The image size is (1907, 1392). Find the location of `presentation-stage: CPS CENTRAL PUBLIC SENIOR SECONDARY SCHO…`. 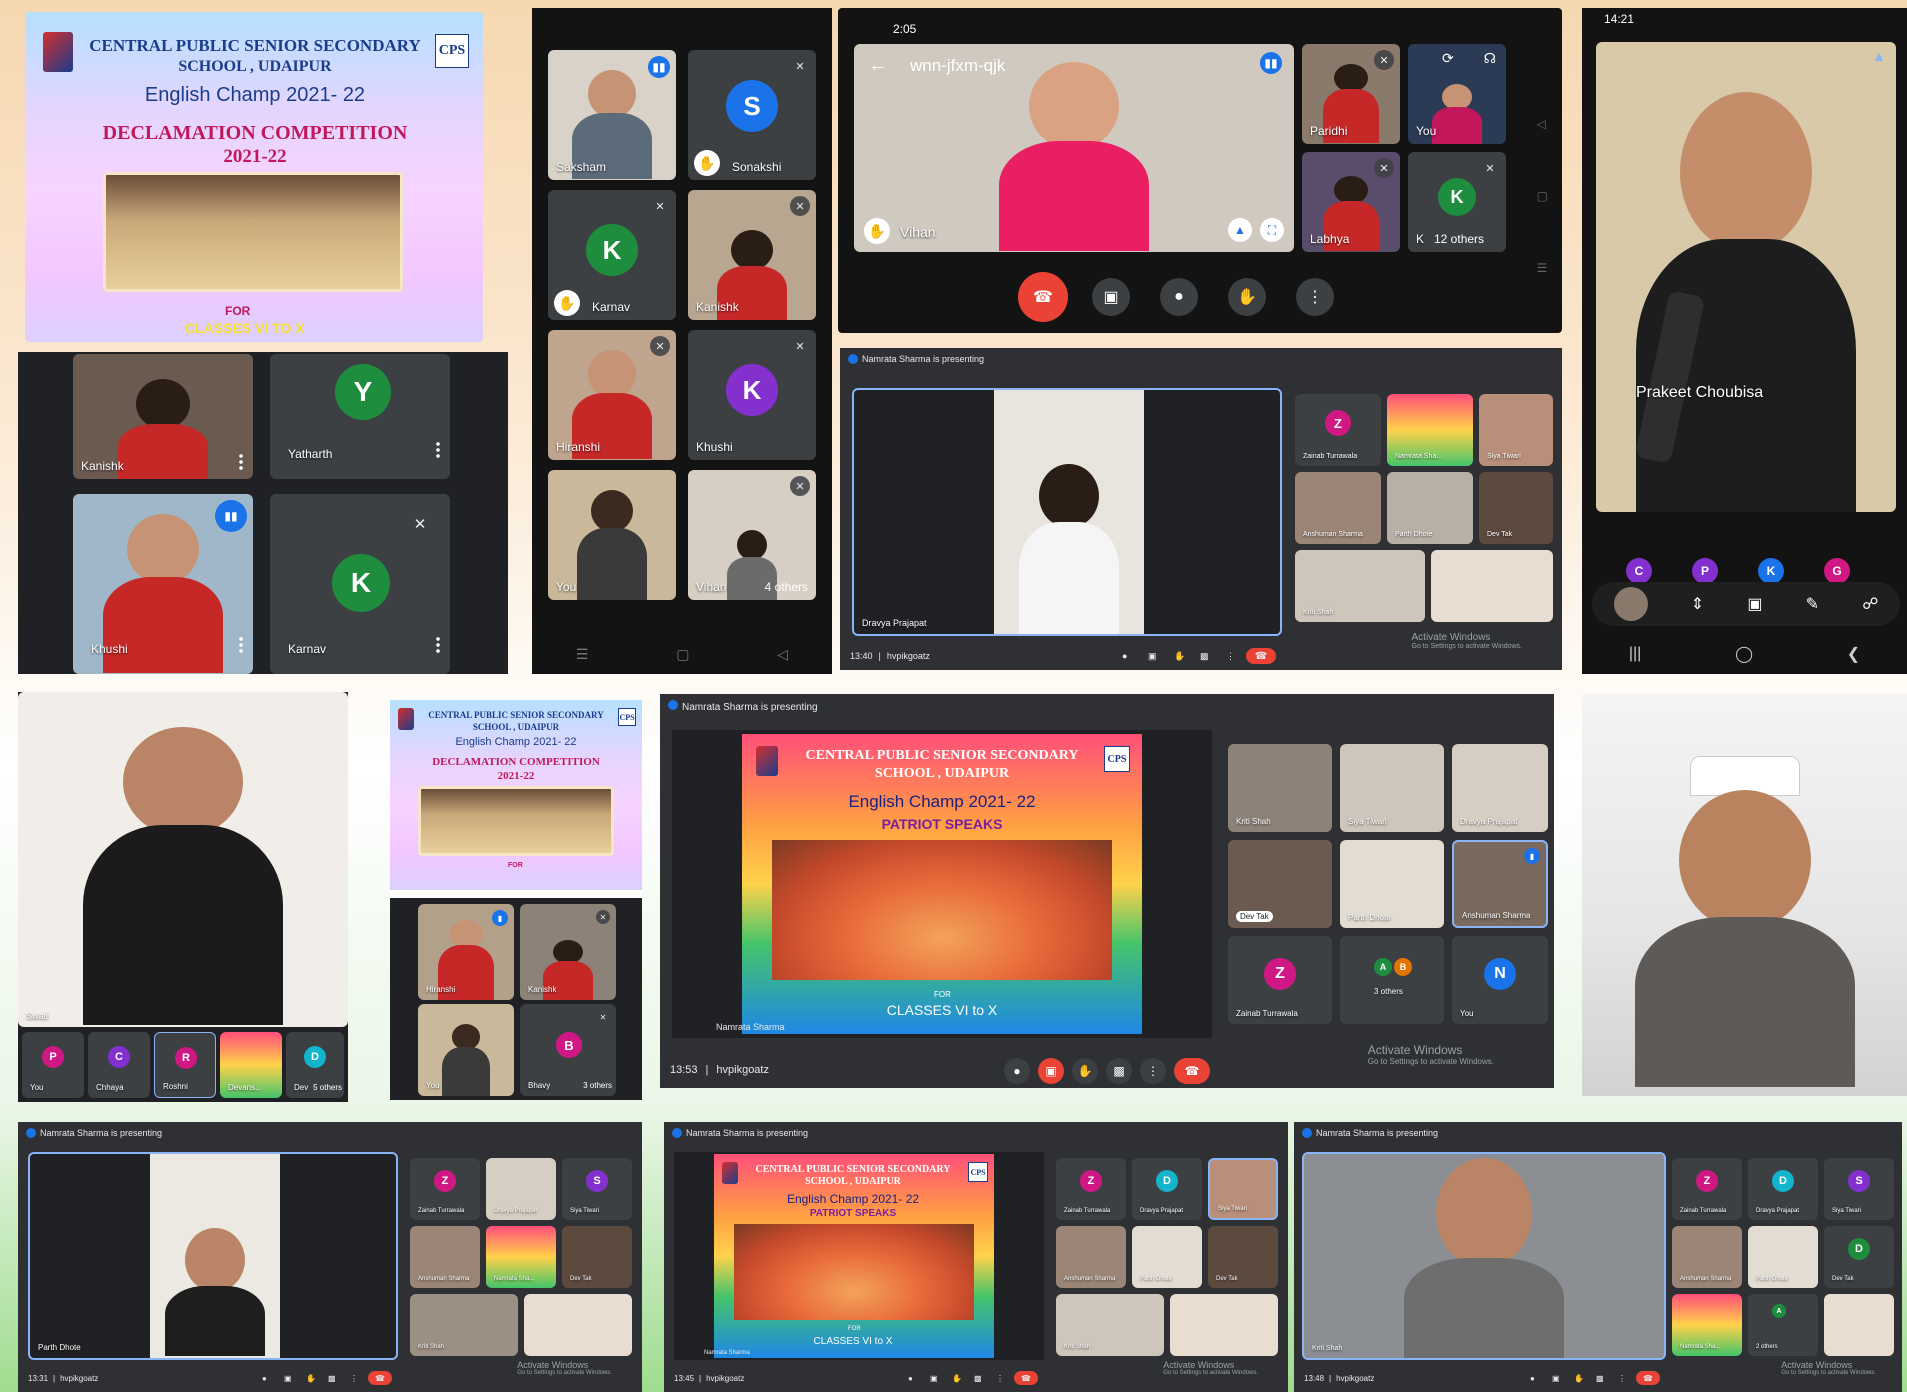

presentation-stage: CPS CENTRAL PUBLIC SENIOR SECONDARY SCHO… is located at coordinates (859, 1256).